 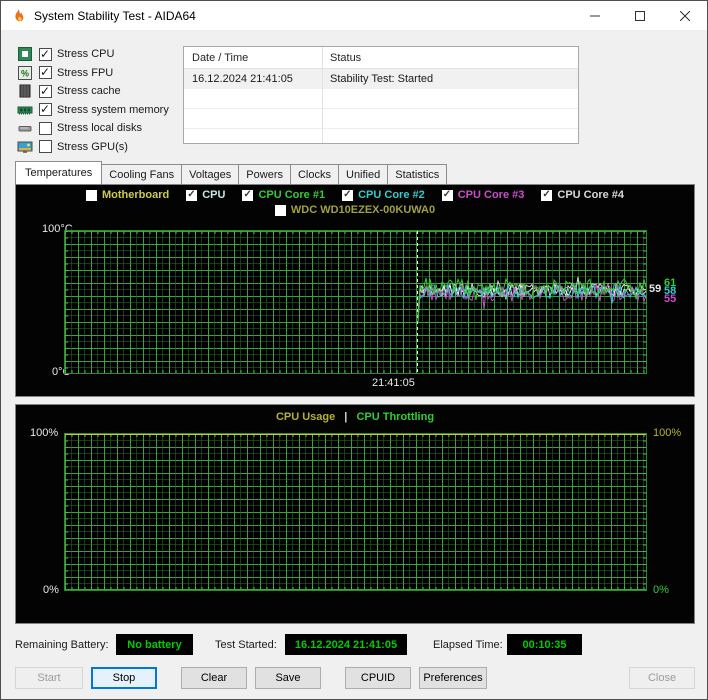 What do you see at coordinates (684, 15) in the screenshot?
I see `close-icon` at bounding box center [684, 15].